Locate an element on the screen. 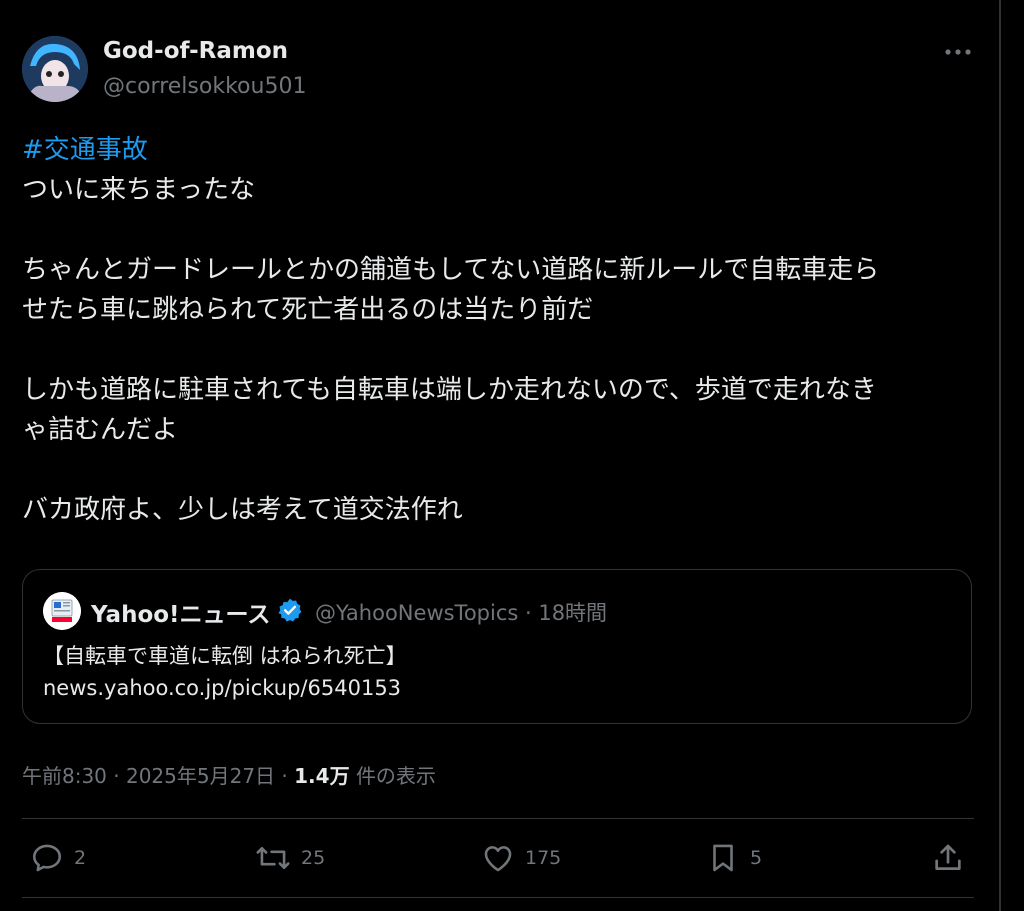 This screenshot has width=1024, height=911. more-dots-icon is located at coordinates (958, 52).